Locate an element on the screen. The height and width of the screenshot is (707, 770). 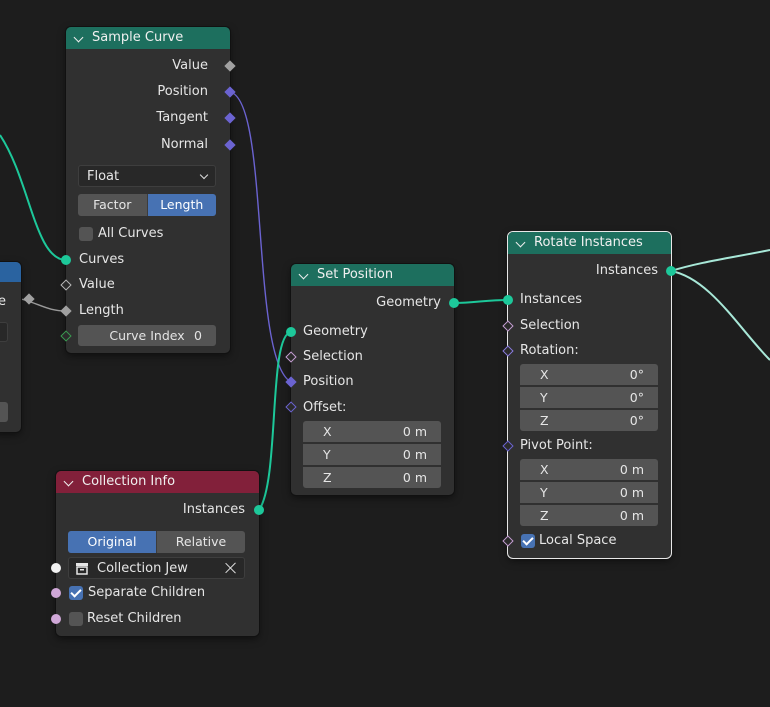
input-instances-label: Instances is located at coordinates (551, 299).